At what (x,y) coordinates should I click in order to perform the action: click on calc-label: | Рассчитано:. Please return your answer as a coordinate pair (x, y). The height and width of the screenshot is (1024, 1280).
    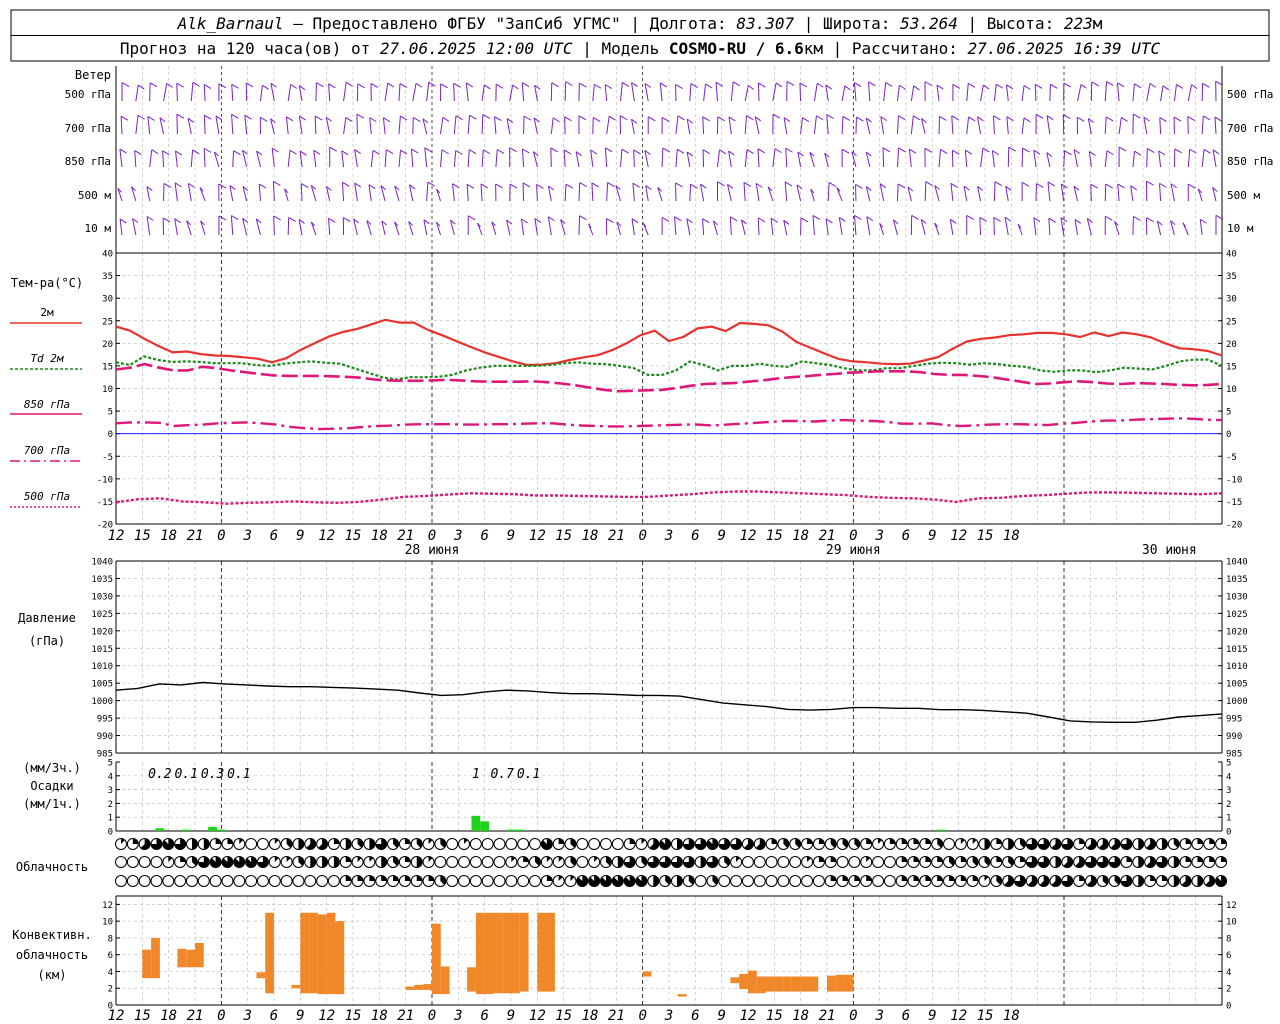
    Looking at the image, I should click on (895, 48).